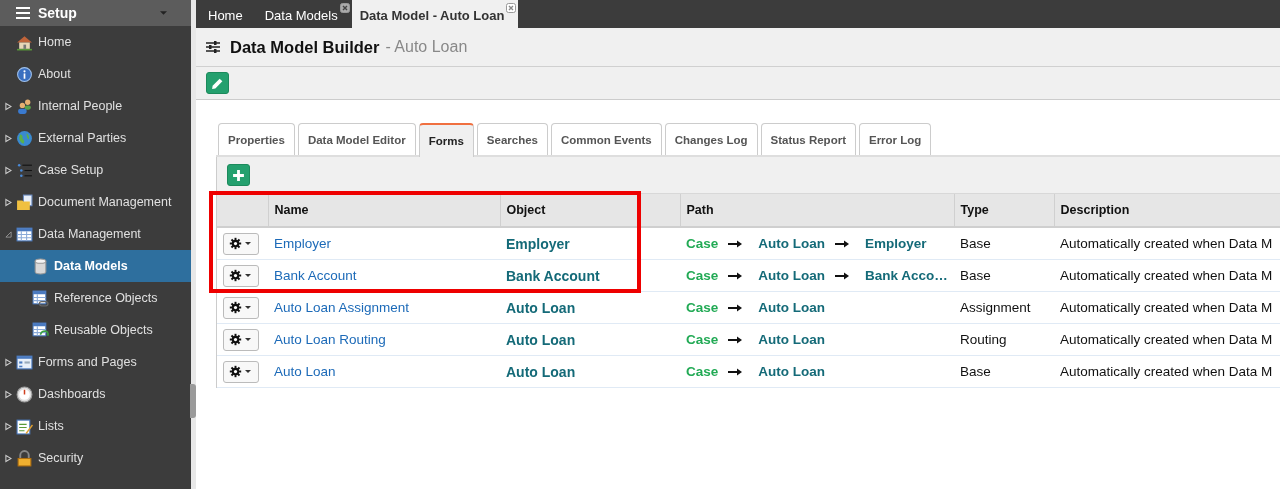 This screenshot has height=489, width=1280. I want to click on sidebar-item: Dashboards, so click(95, 394).